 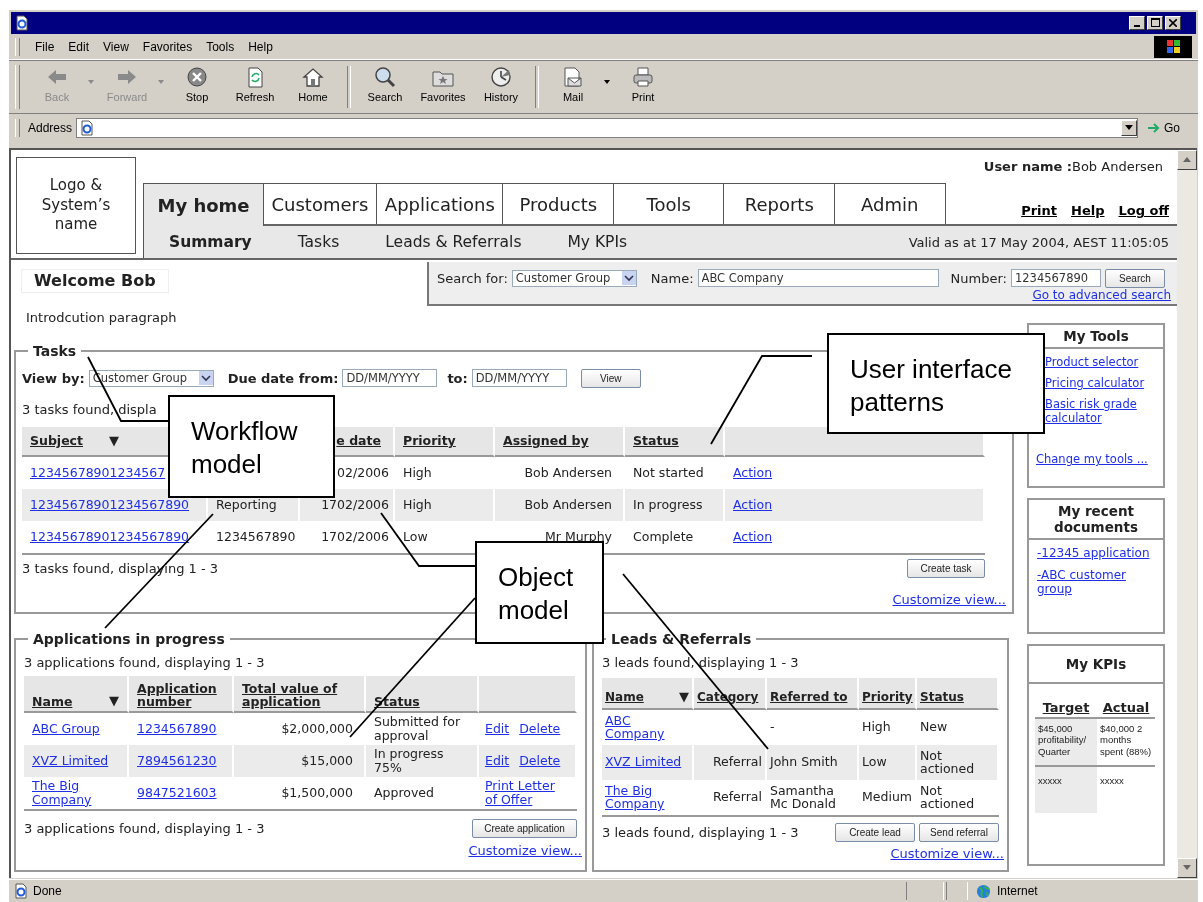 What do you see at coordinates (66, 728) in the screenshot?
I see `record-link: ABC Group` at bounding box center [66, 728].